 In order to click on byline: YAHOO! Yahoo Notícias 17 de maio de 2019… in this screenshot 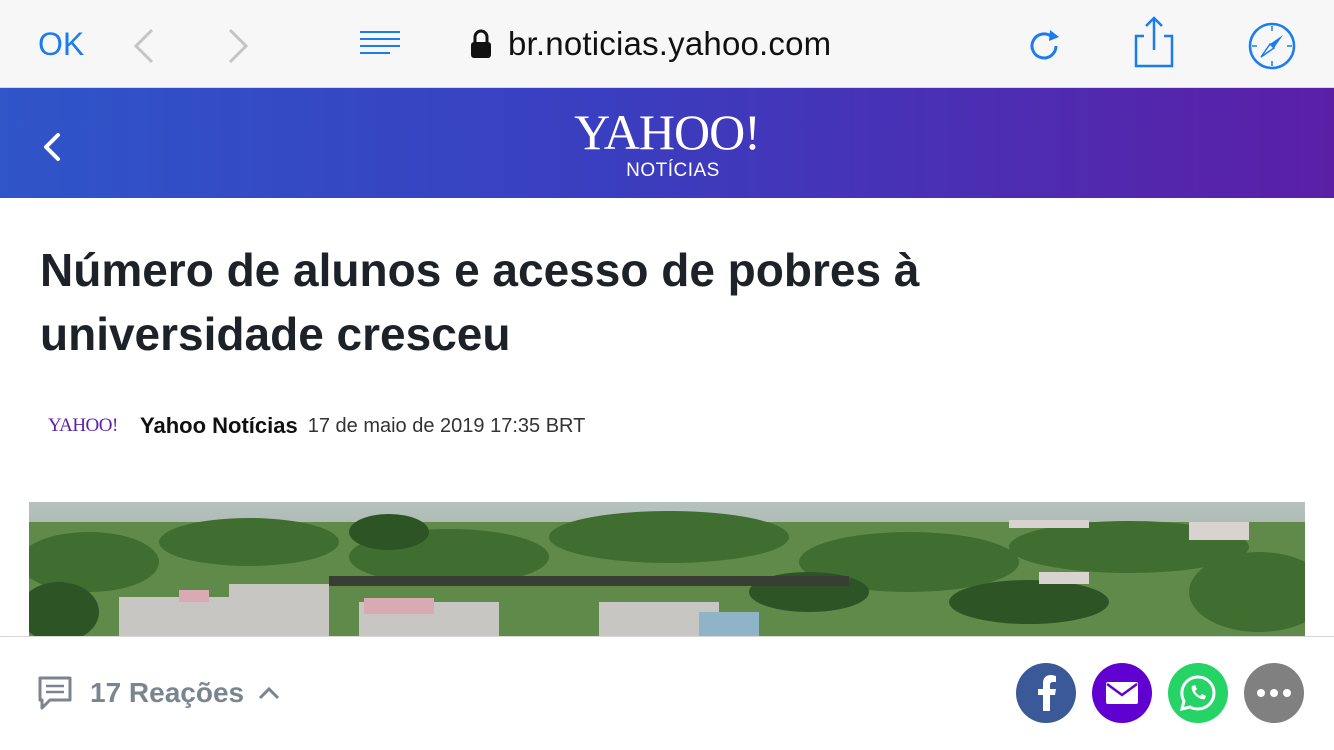, I will do `click(316, 426)`.